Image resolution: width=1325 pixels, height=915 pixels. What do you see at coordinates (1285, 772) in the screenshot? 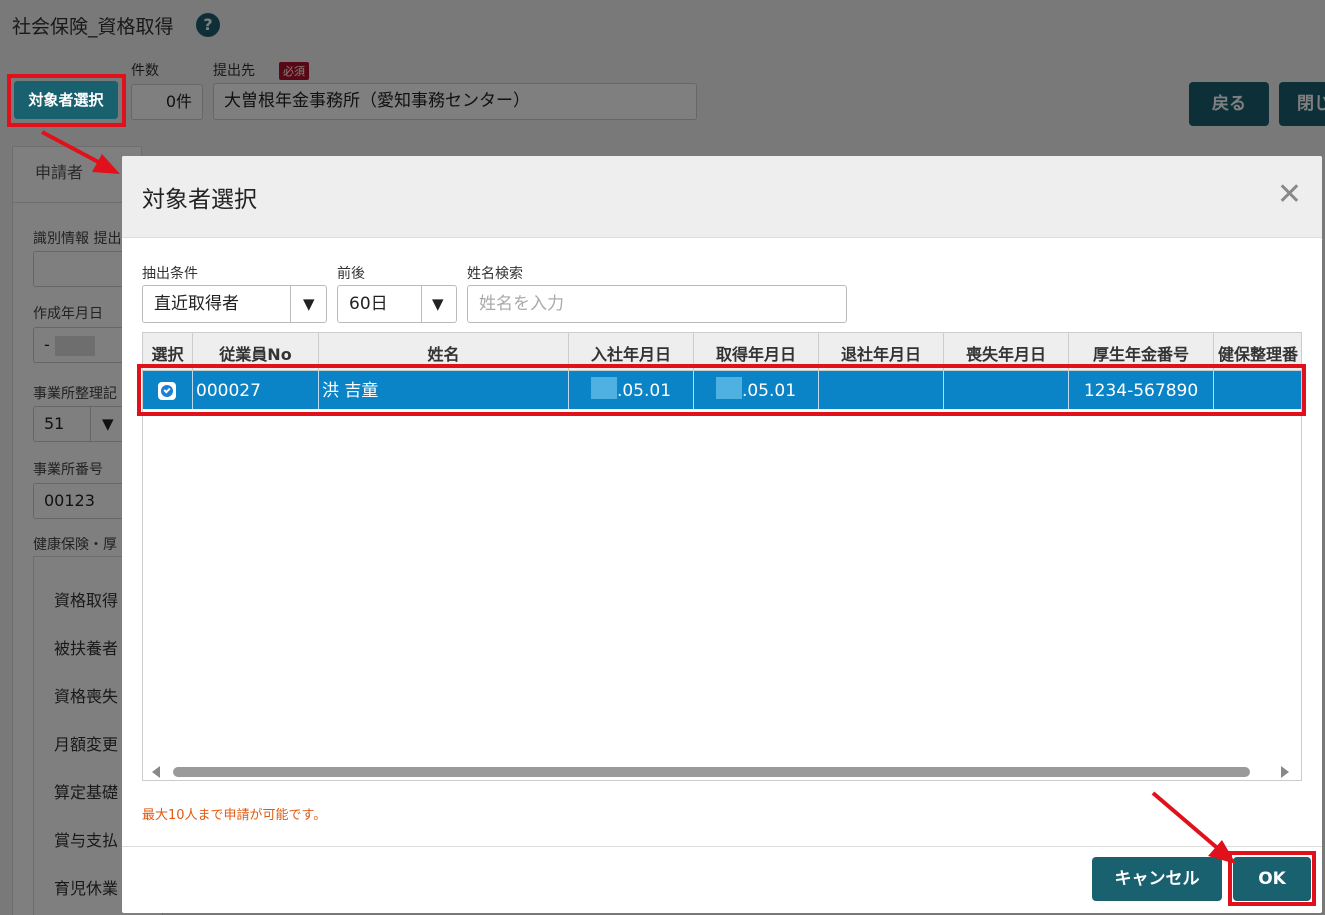
I see `scroll-right-icon` at bounding box center [1285, 772].